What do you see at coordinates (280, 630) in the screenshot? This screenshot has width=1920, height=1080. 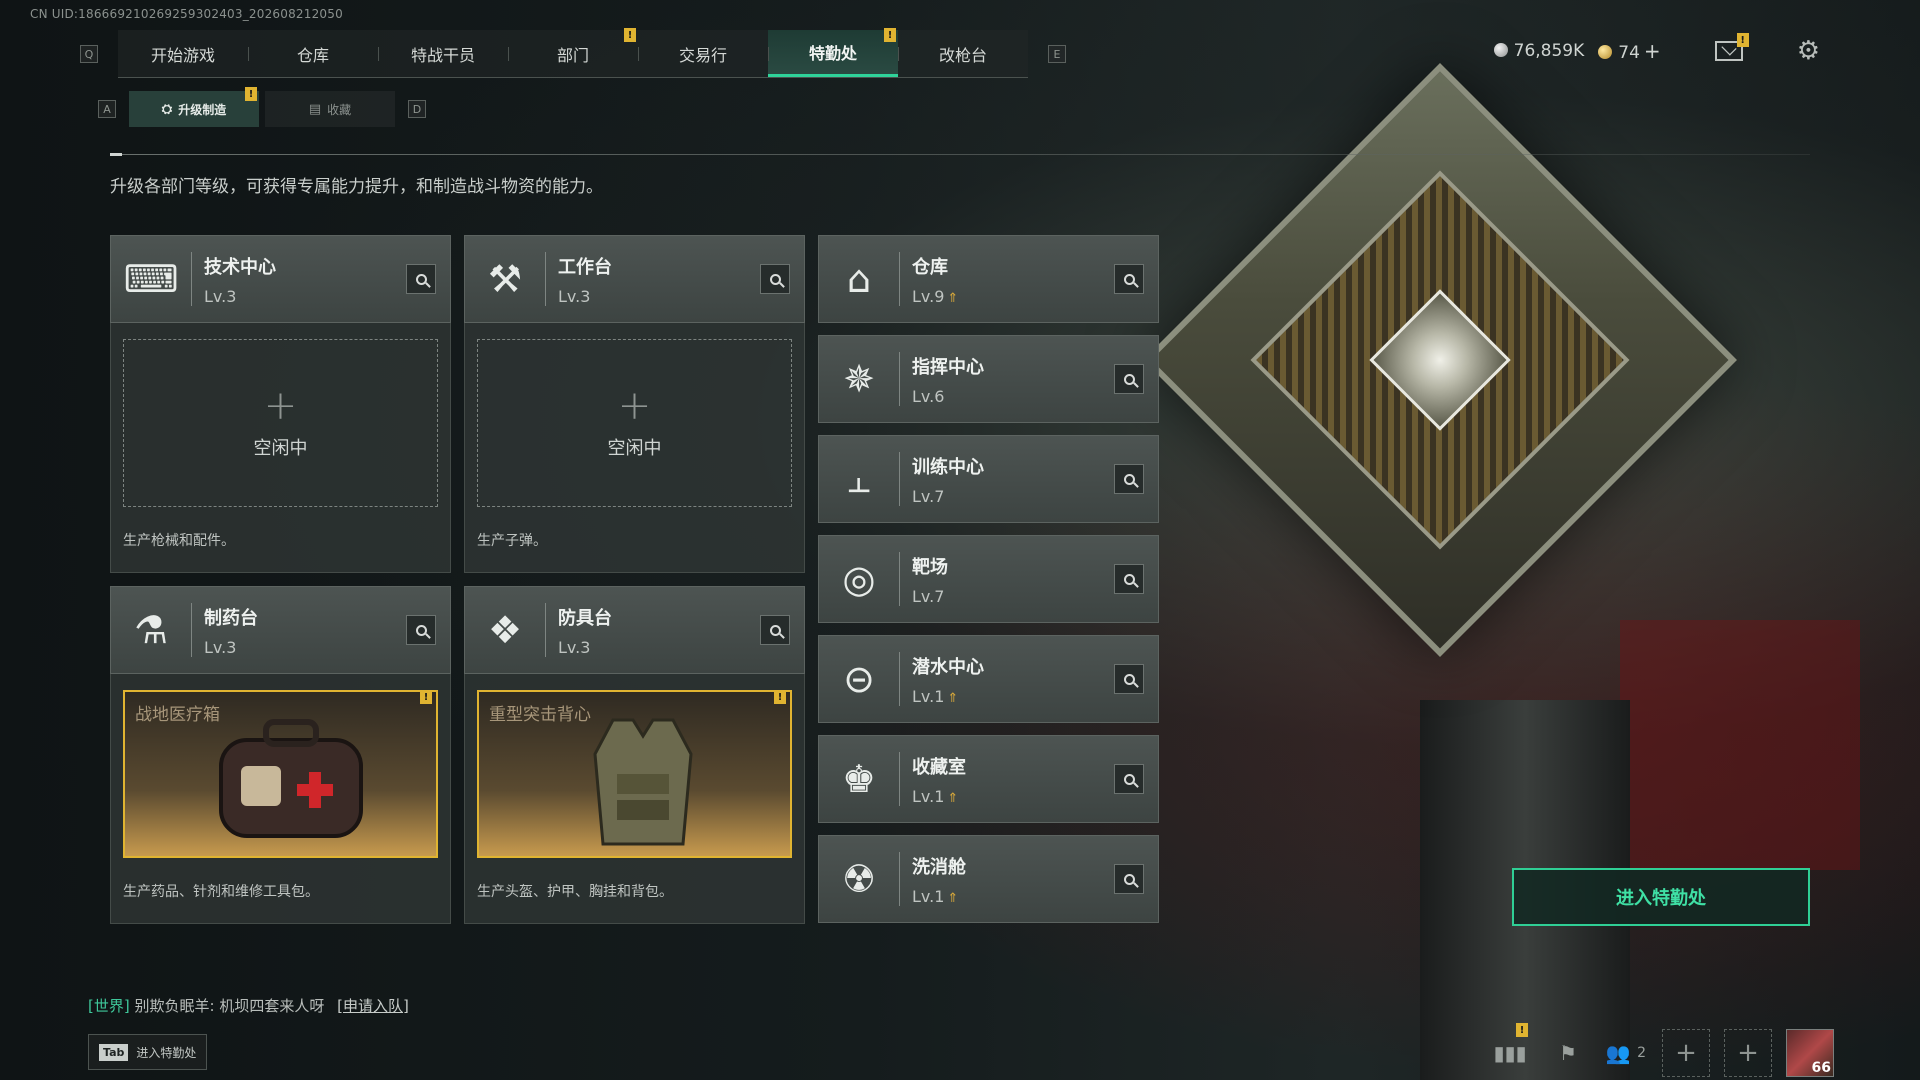 I see `facility-pharmacy: ⚗ 制药台 Lv.3` at bounding box center [280, 630].